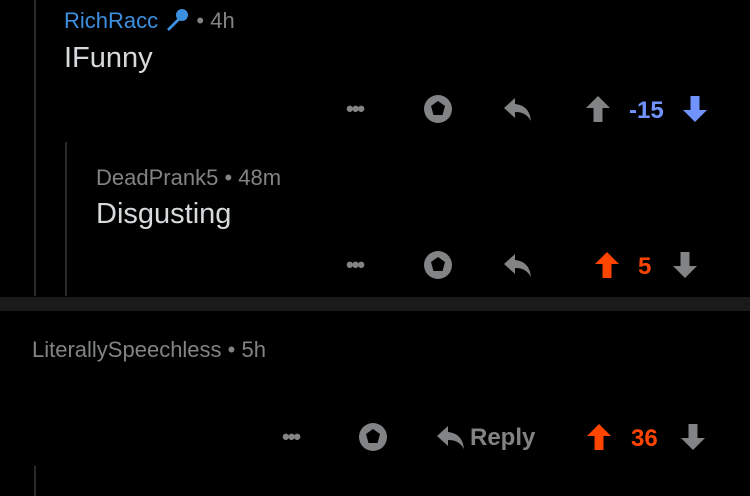  I want to click on comment-meta: DeadPrank5 • 48m, so click(188, 178).